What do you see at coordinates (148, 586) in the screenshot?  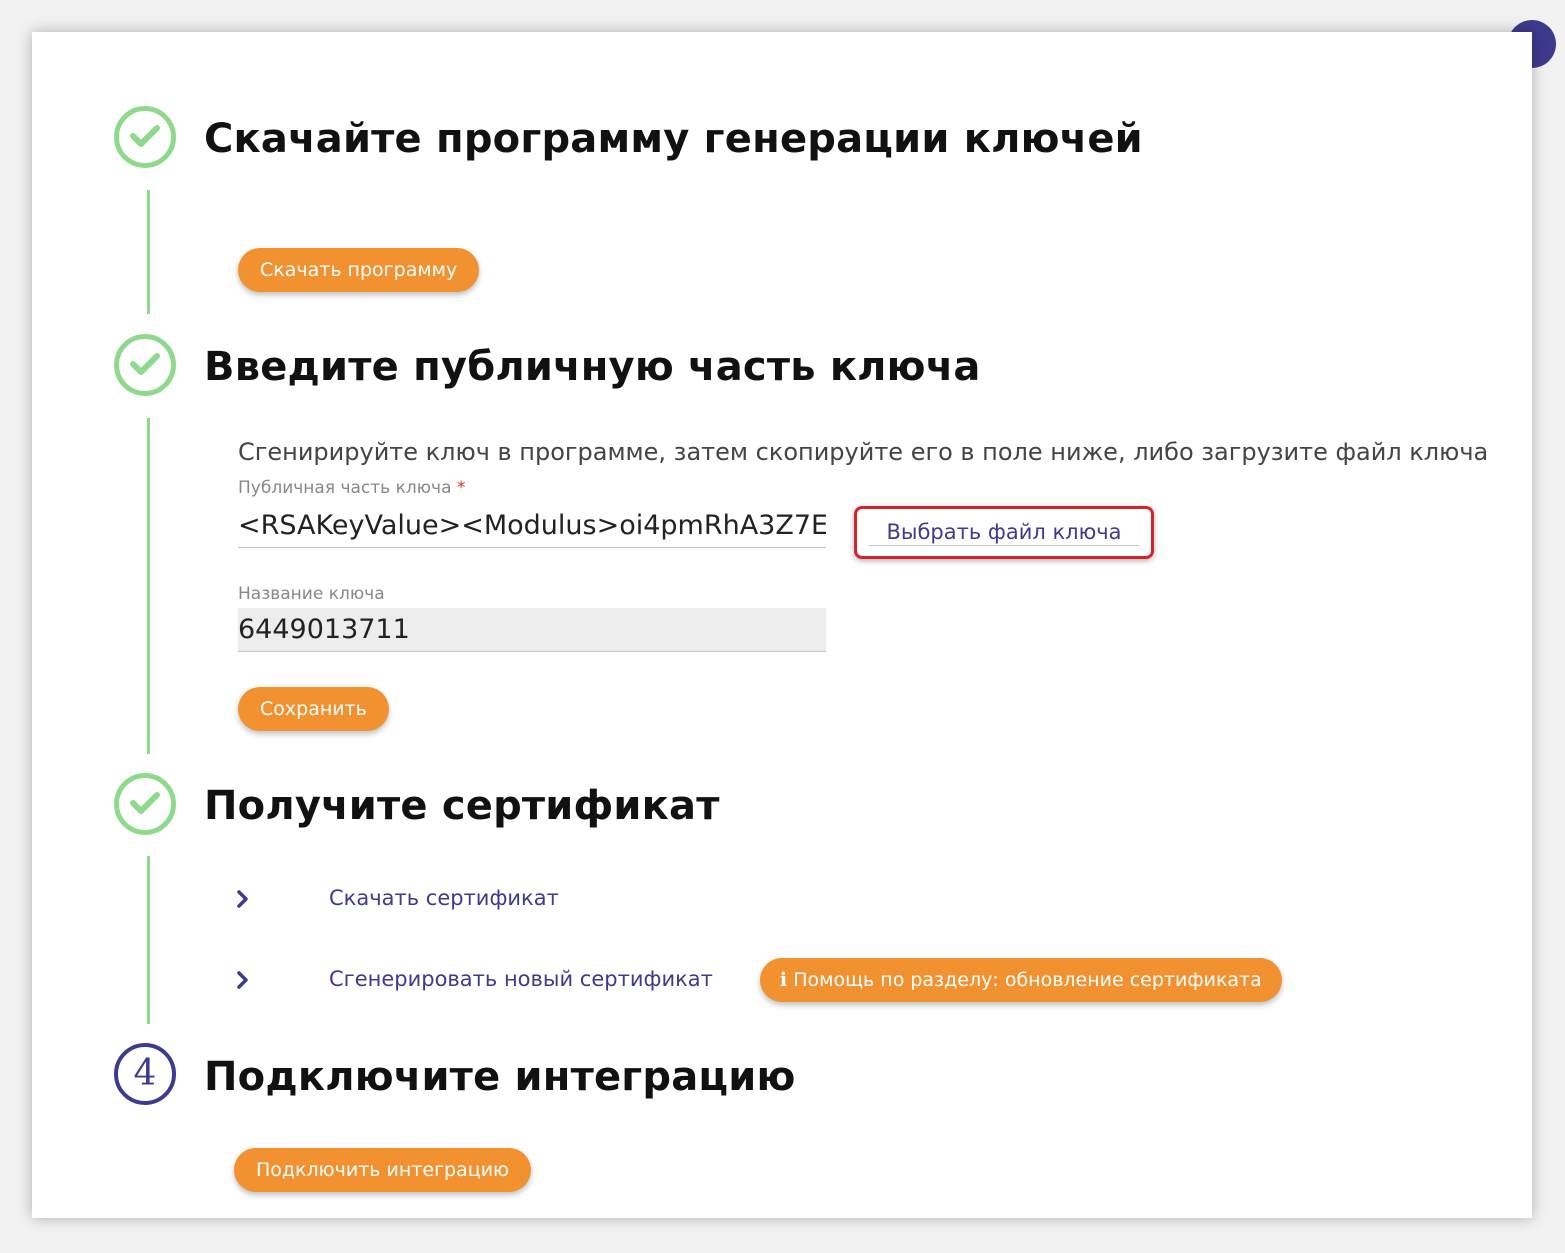 I see `step-2-connector-line` at bounding box center [148, 586].